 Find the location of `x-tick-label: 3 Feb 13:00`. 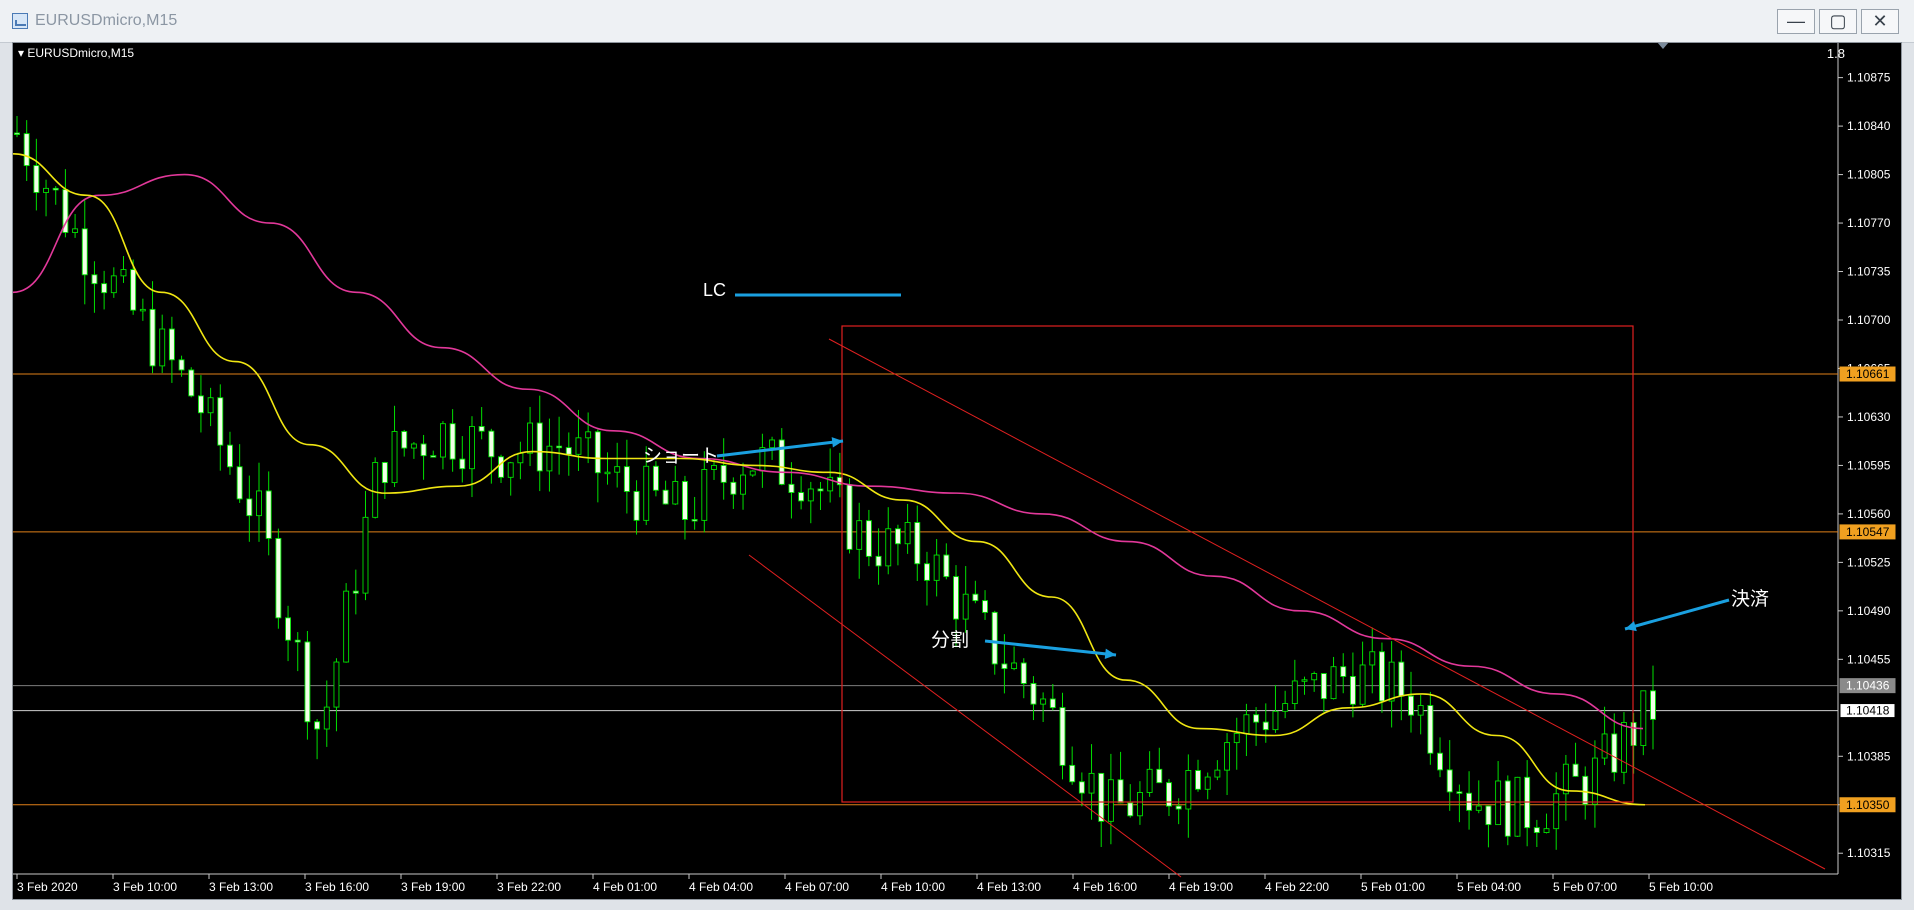

x-tick-label: 3 Feb 13:00 is located at coordinates (241, 887).